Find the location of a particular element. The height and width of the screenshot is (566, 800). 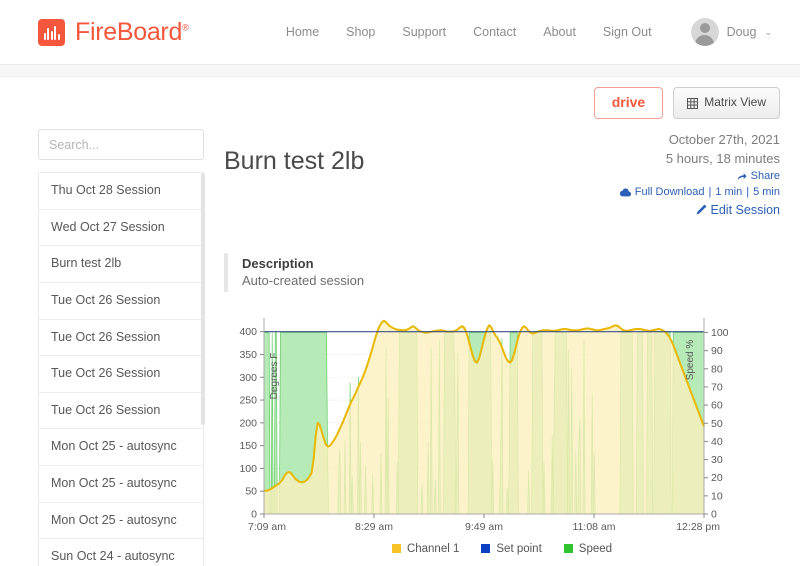

legend-item-channel-1: Channel 1 is located at coordinates (425, 548).